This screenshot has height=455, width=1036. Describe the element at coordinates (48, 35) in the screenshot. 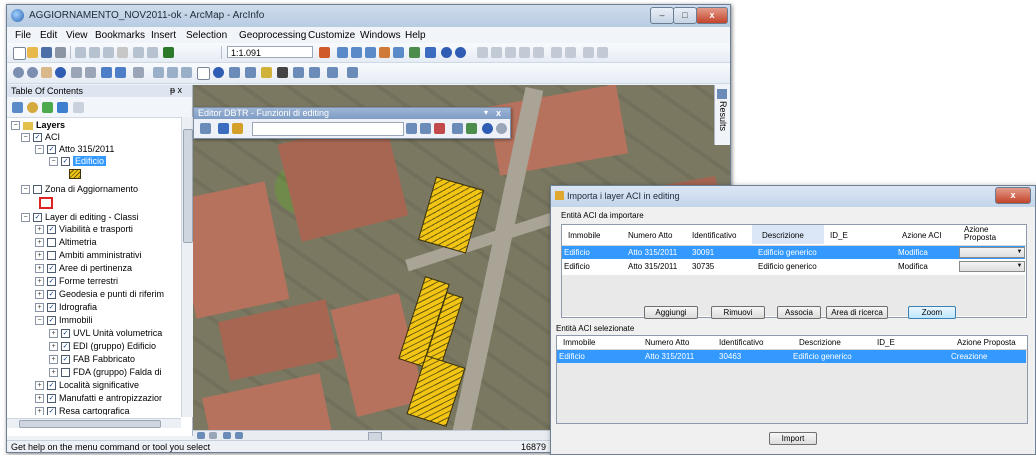

I see `menu-edit: Edit` at that location.